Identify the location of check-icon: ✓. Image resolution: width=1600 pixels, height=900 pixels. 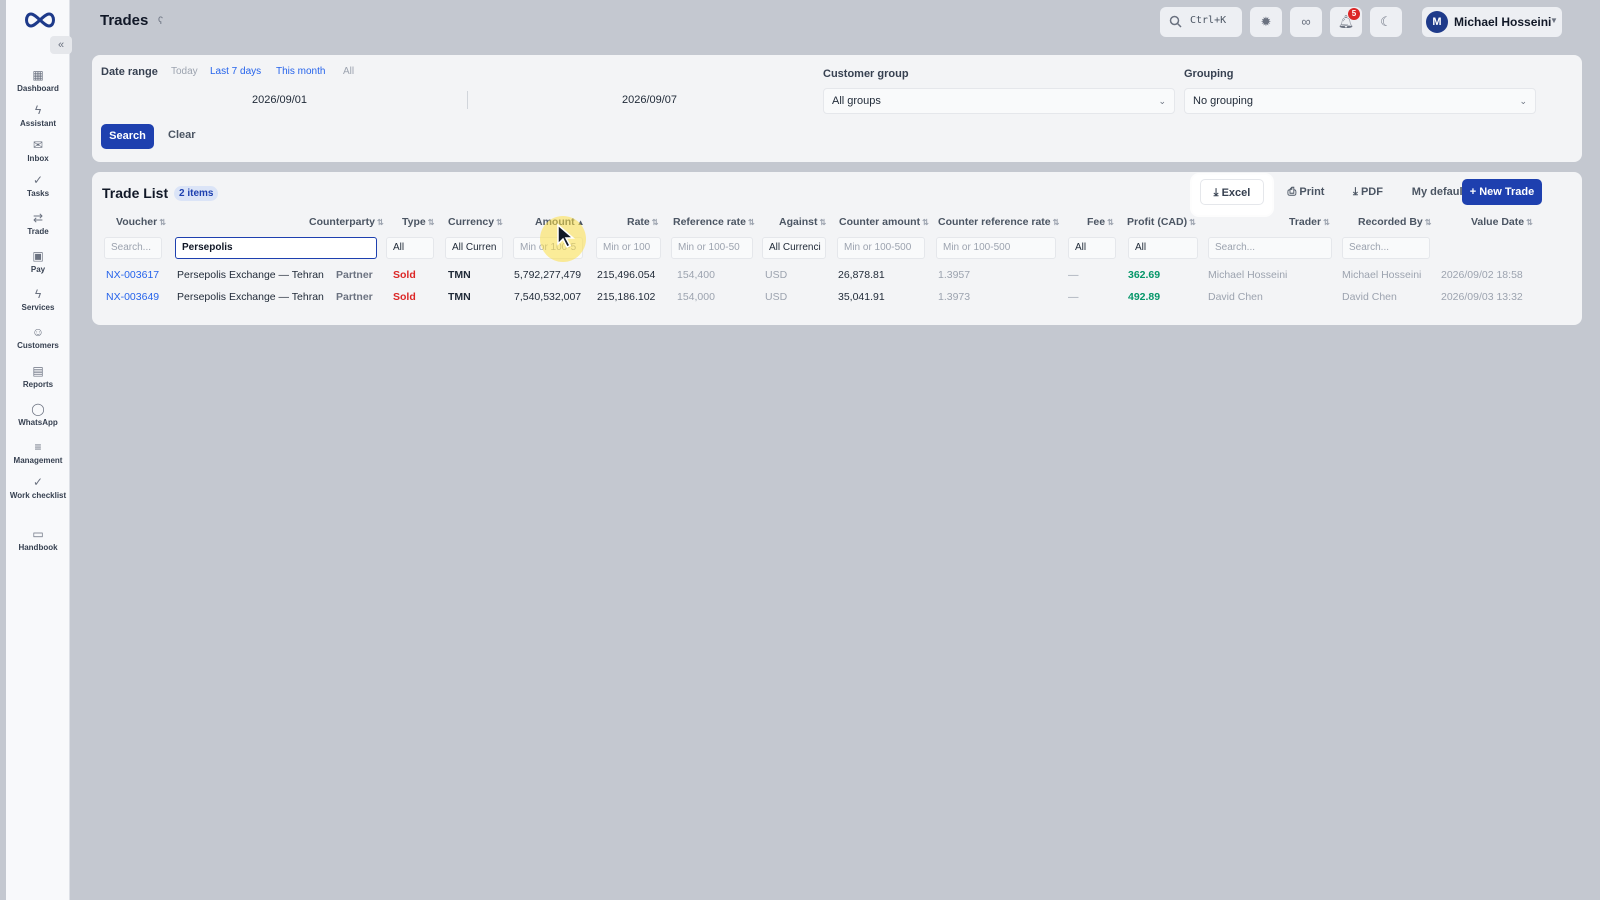
(38, 180).